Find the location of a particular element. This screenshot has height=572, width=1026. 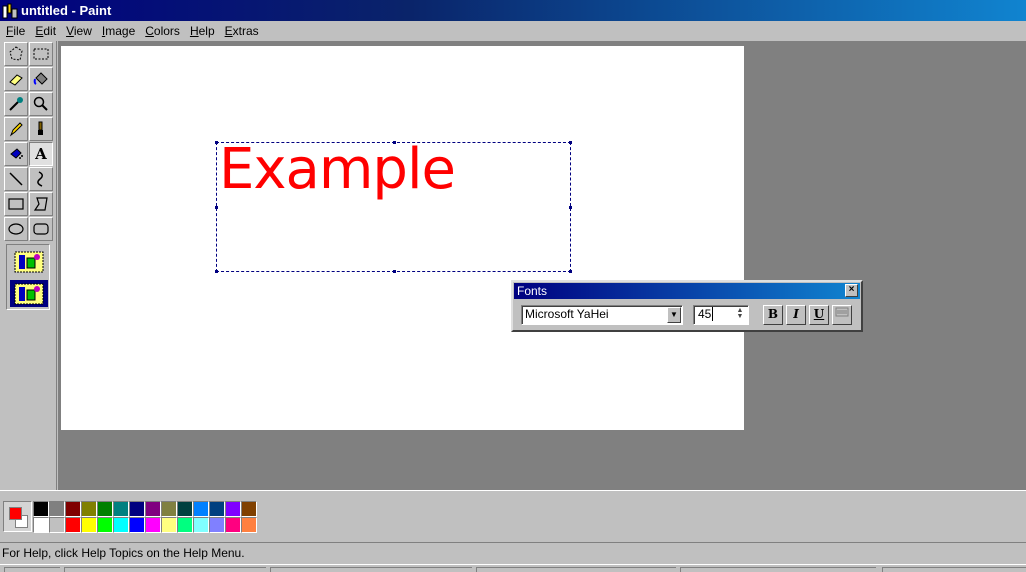

font-name-select: Microsoft YaHei ▼ is located at coordinates (602, 315).